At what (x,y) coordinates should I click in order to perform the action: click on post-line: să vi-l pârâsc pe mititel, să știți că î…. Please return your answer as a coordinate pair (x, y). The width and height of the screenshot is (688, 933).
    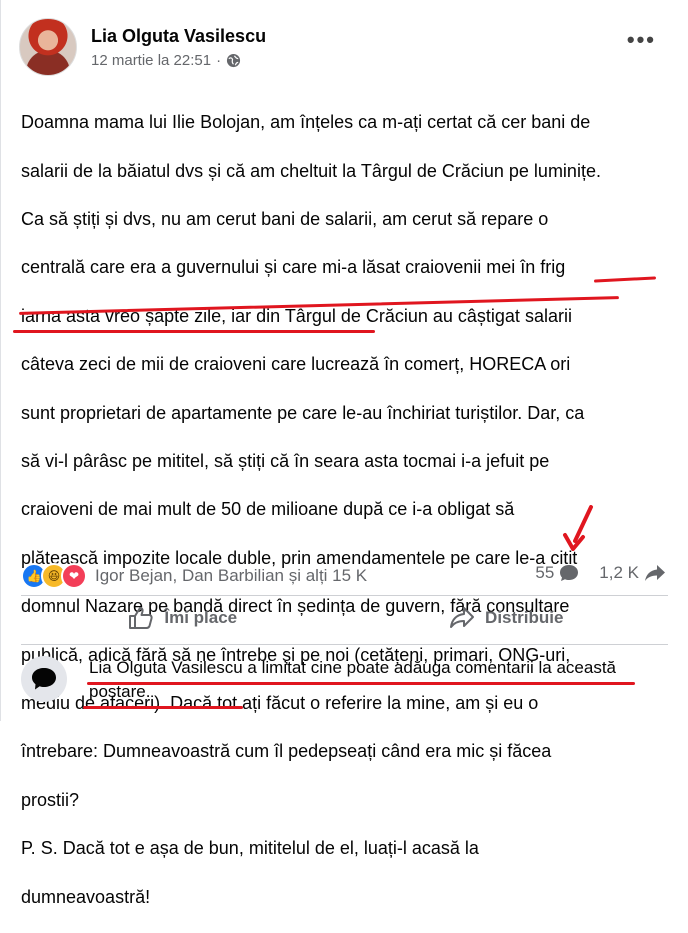
    Looking at the image, I should click on (285, 461).